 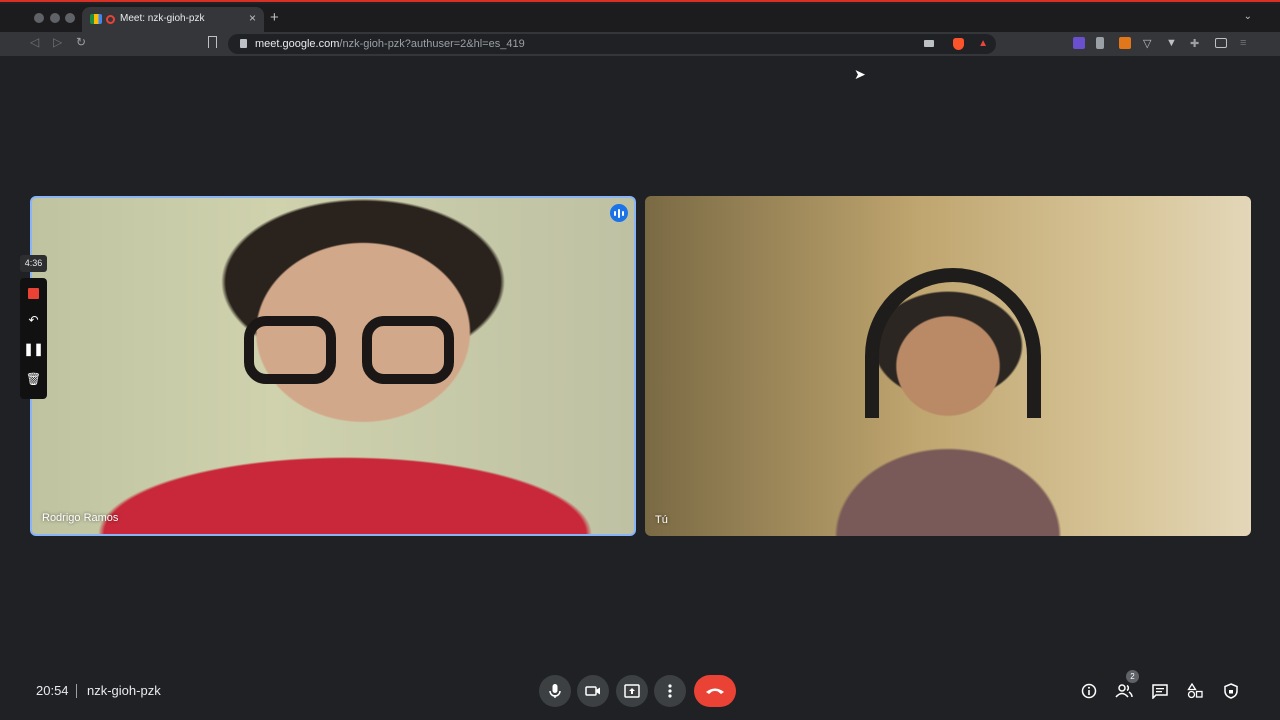 I want to click on participant-name: Rodrigo Ramos, so click(x=80, y=518).